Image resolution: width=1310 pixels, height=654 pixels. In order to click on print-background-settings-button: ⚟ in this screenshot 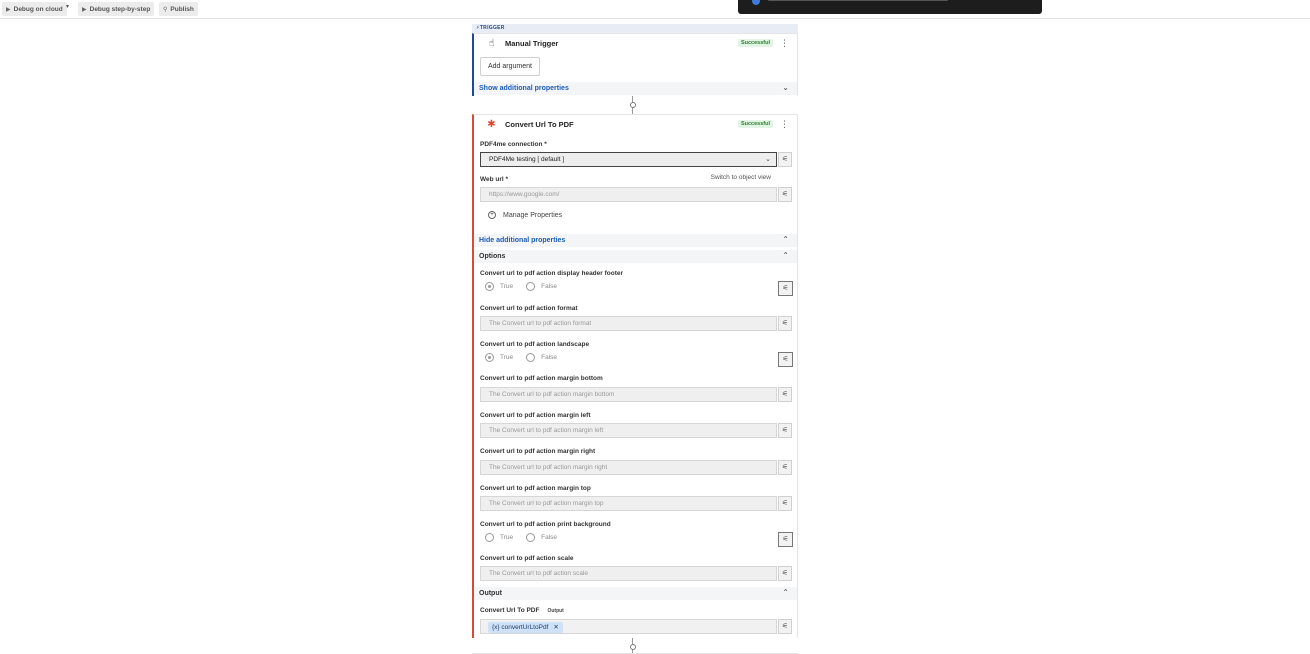, I will do `click(785, 539)`.